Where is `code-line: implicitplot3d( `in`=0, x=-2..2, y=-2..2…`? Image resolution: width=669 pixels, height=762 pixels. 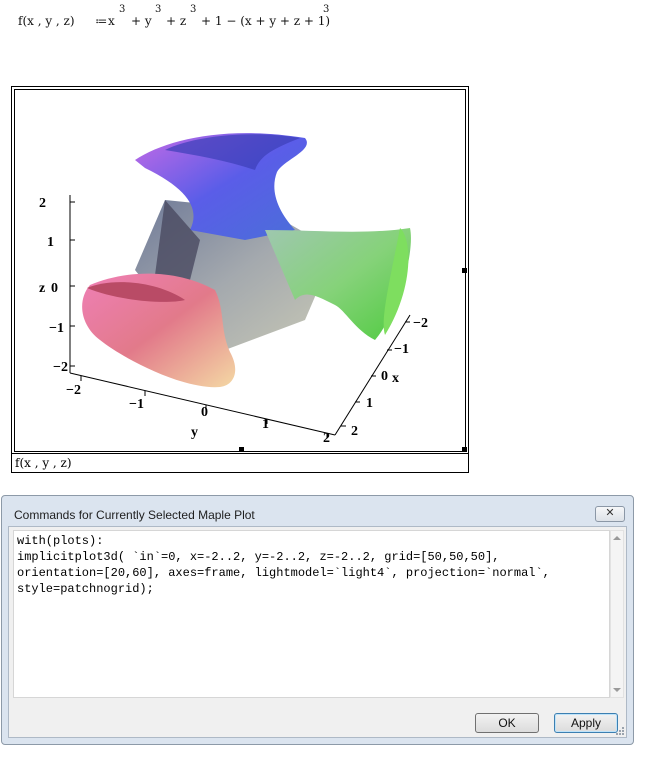 code-line: implicitplot3d( `in`=0, x=-2..2, y=-2..2… is located at coordinates (258, 557).